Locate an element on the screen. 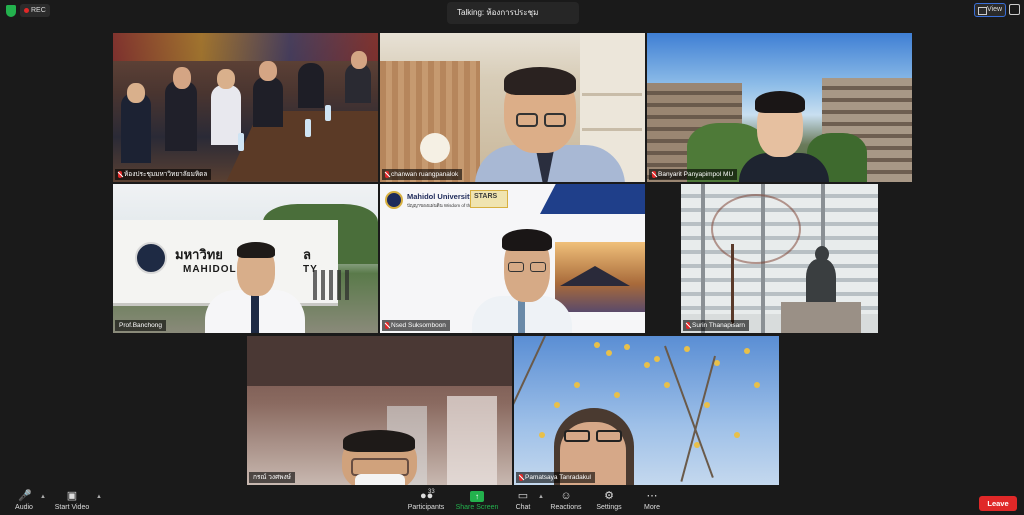 This screenshot has width=1024, height=515. start-video-button: ▣ Start Video is located at coordinates (72, 501).